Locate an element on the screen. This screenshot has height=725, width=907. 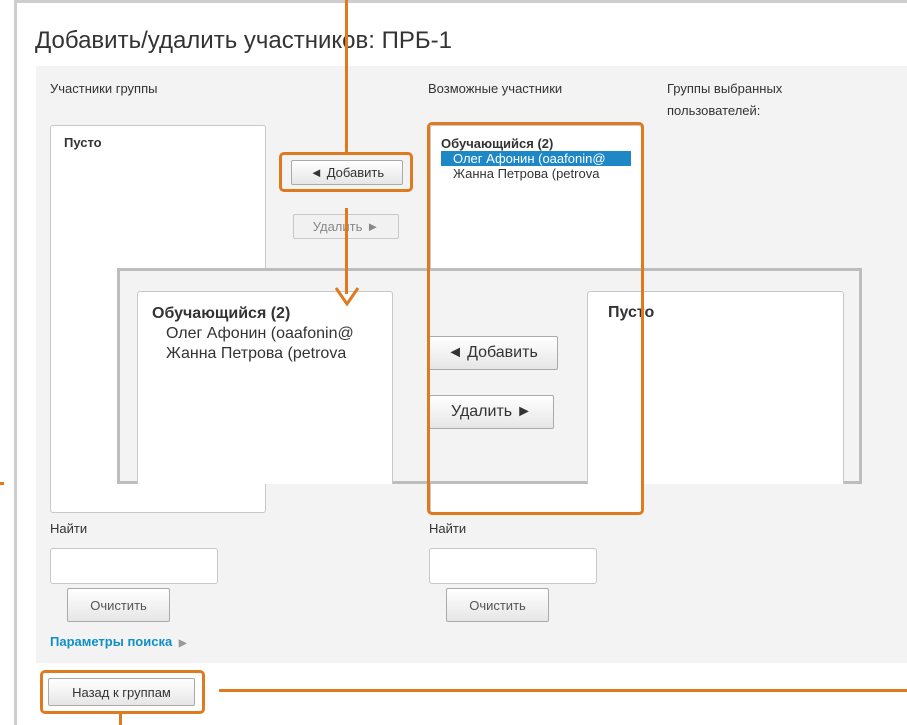
expand-arrow-icon: ▶ is located at coordinates (182, 643).